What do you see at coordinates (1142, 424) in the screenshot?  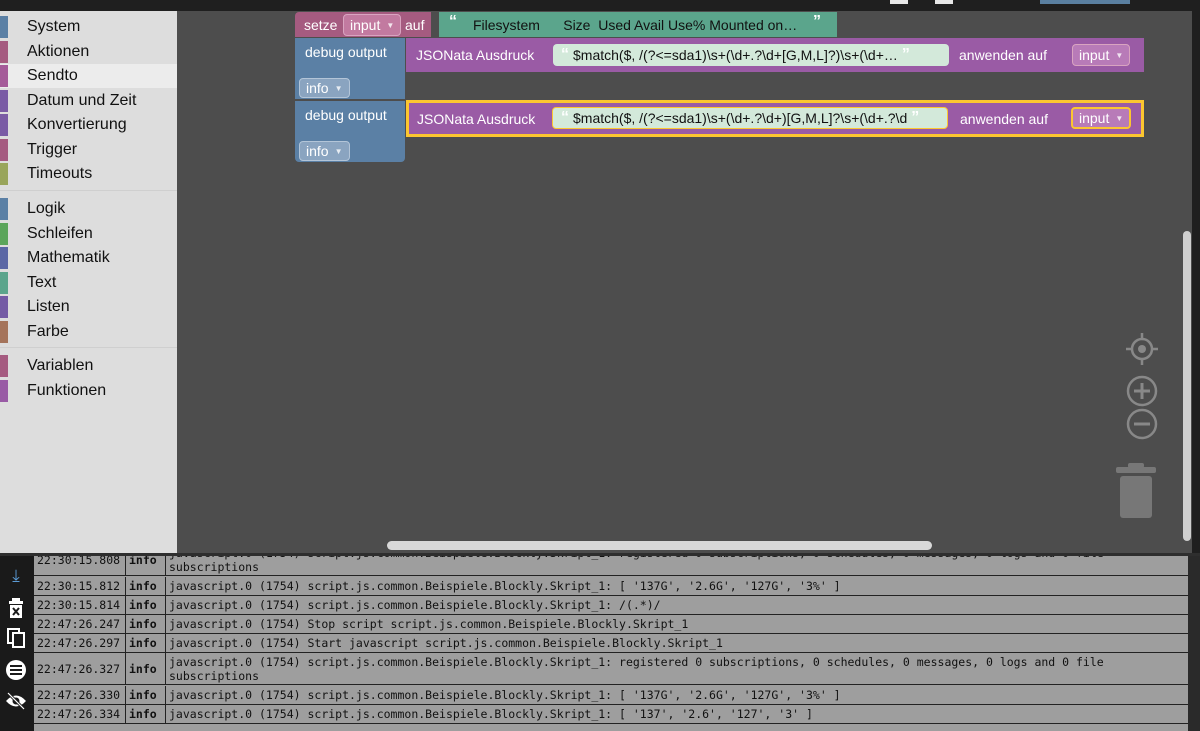 I see `zoom-out-icon` at bounding box center [1142, 424].